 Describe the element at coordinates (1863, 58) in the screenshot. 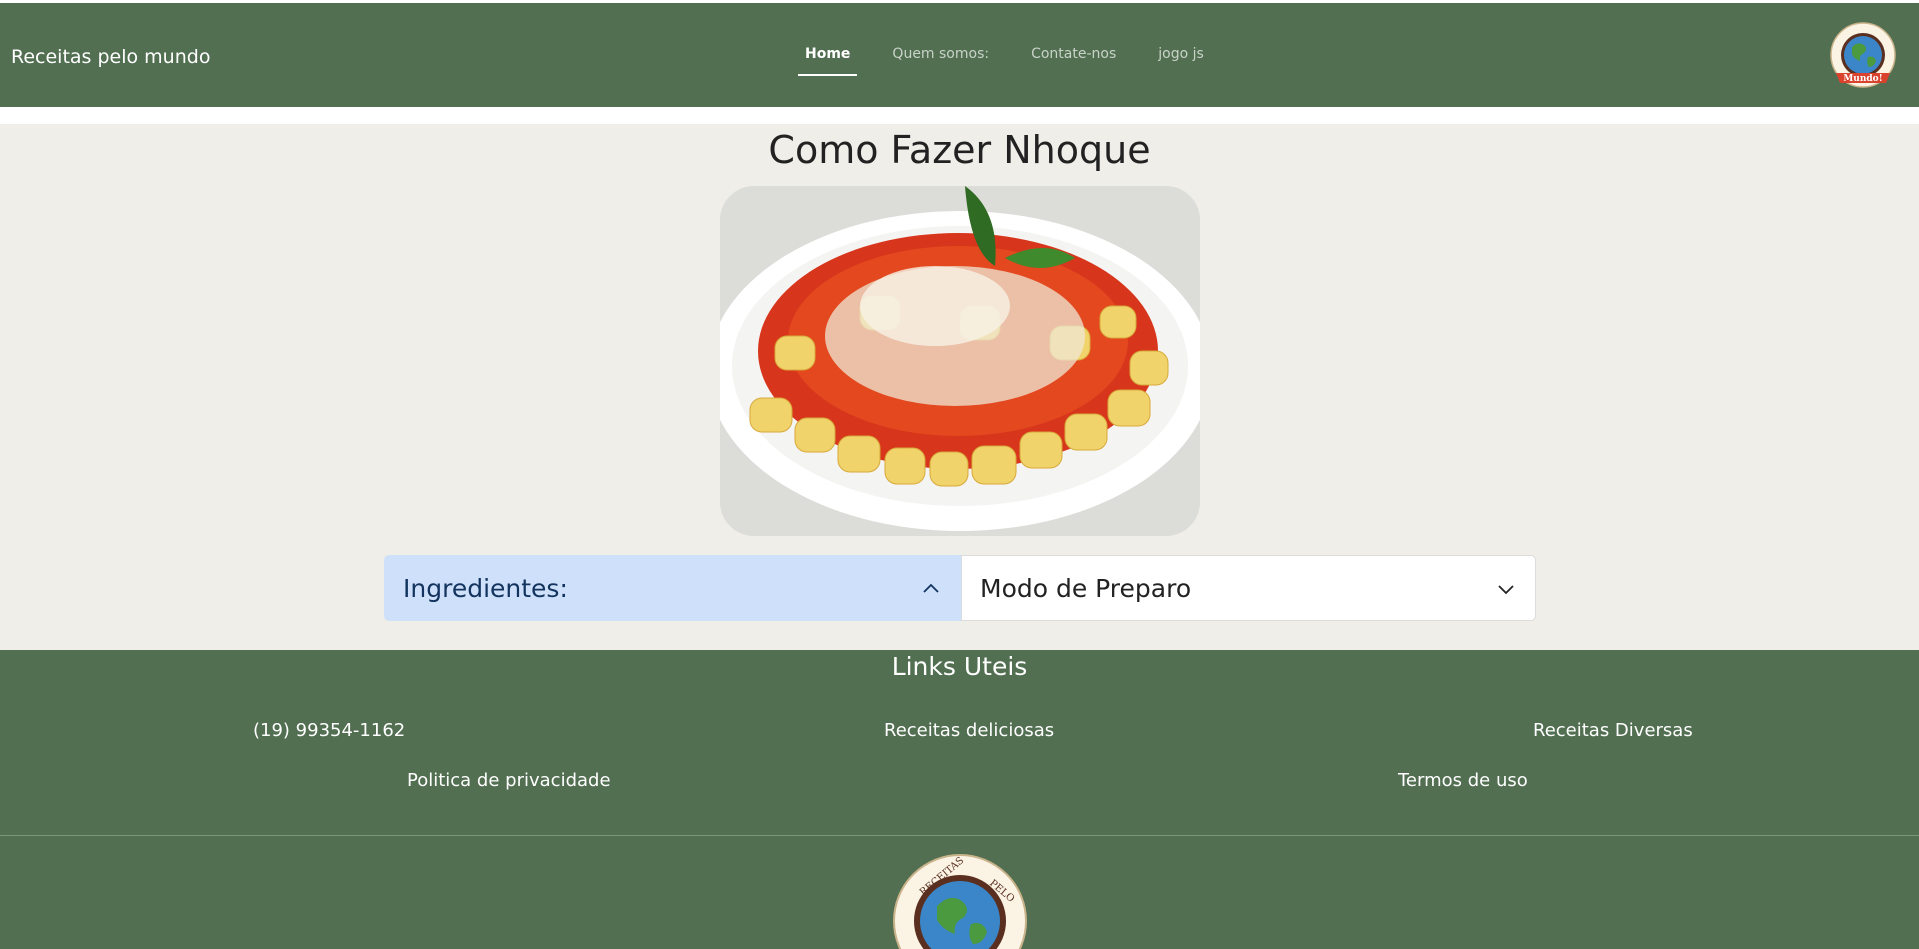

I see `globe-logo-icon: Mundo!` at that location.